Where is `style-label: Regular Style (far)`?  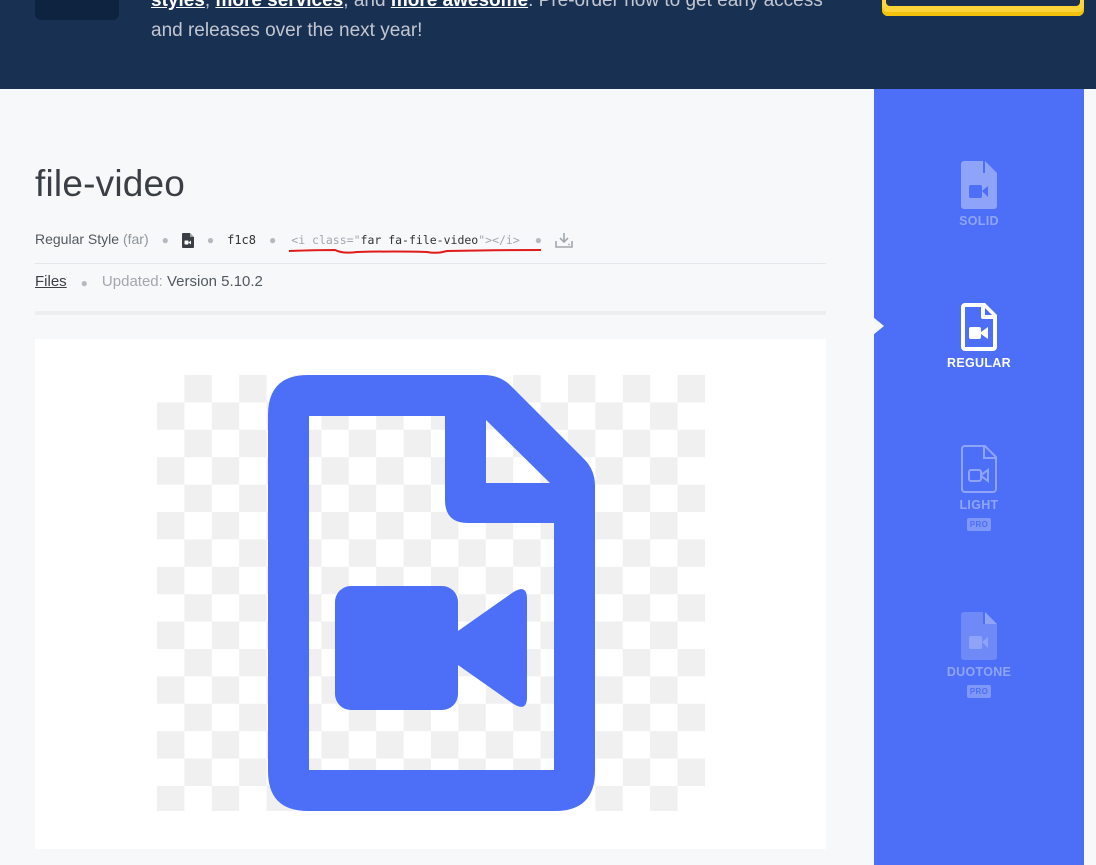 style-label: Regular Style (far) is located at coordinates (92, 239).